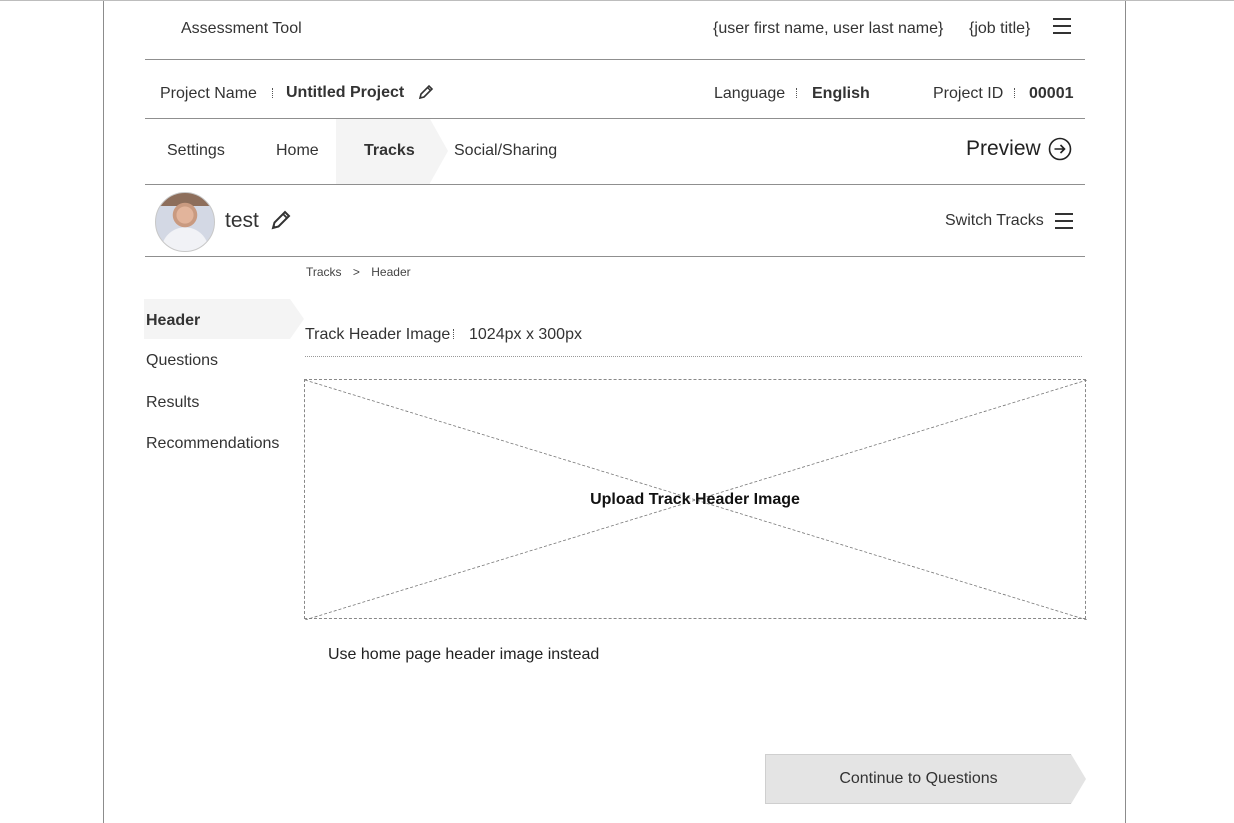 Image resolution: width=1234 pixels, height=823 pixels. I want to click on tab-settings: Settings, so click(196, 151).